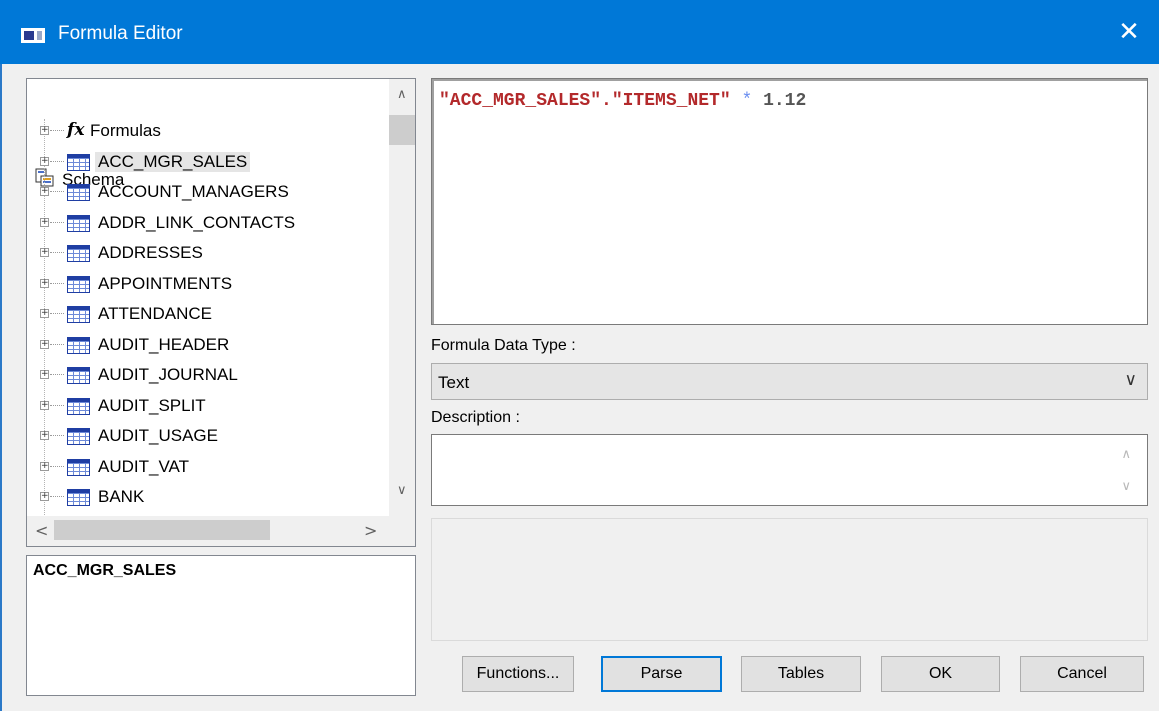 Image resolution: width=1159 pixels, height=711 pixels. I want to click on tree-item-label: AUDIT_USAGE, so click(158, 435).